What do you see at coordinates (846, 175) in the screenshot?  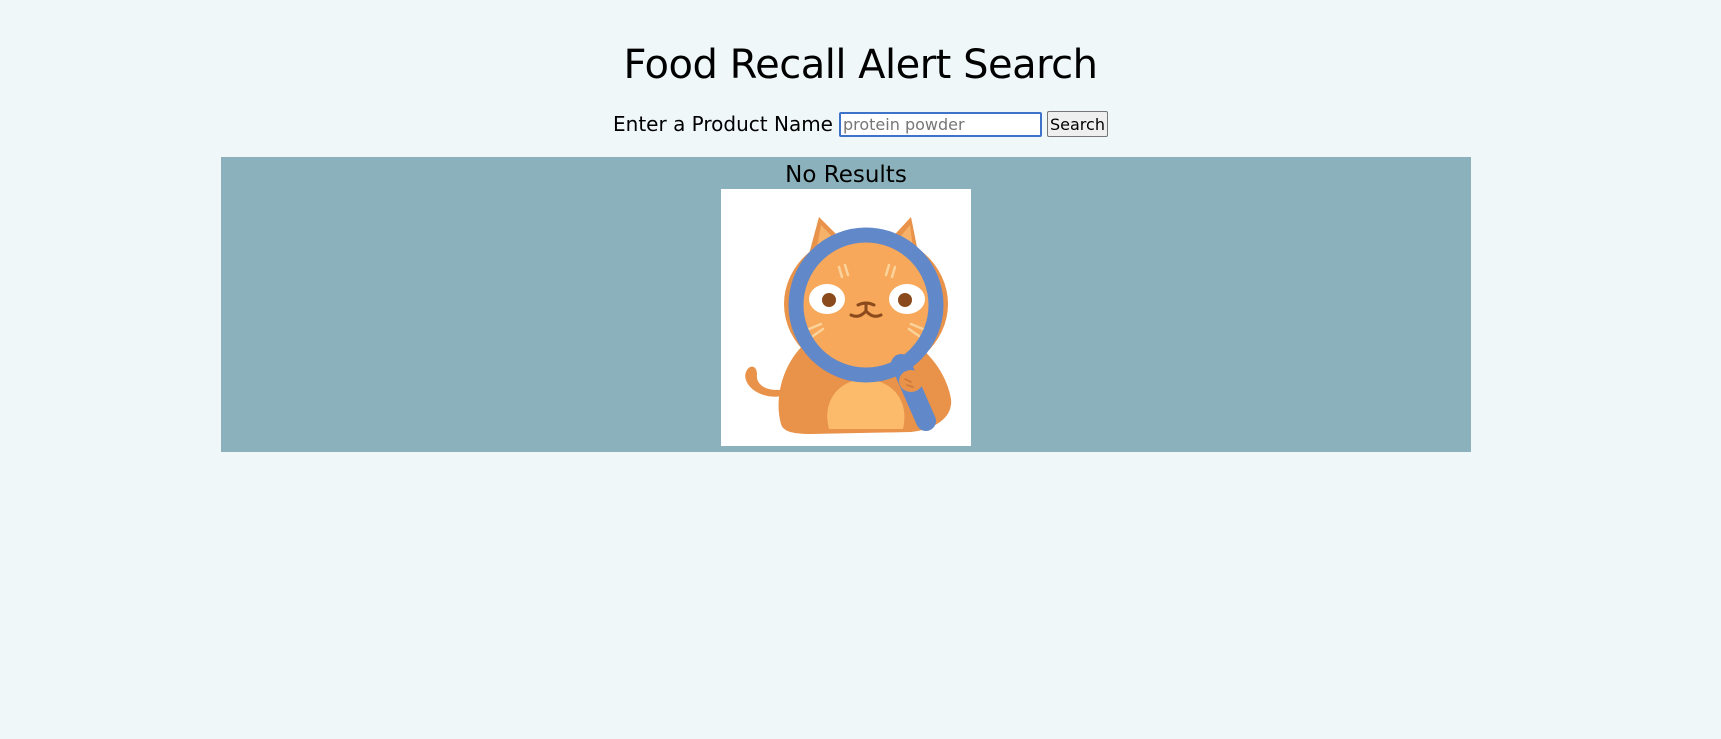 I see `results-heading: No Results` at bounding box center [846, 175].